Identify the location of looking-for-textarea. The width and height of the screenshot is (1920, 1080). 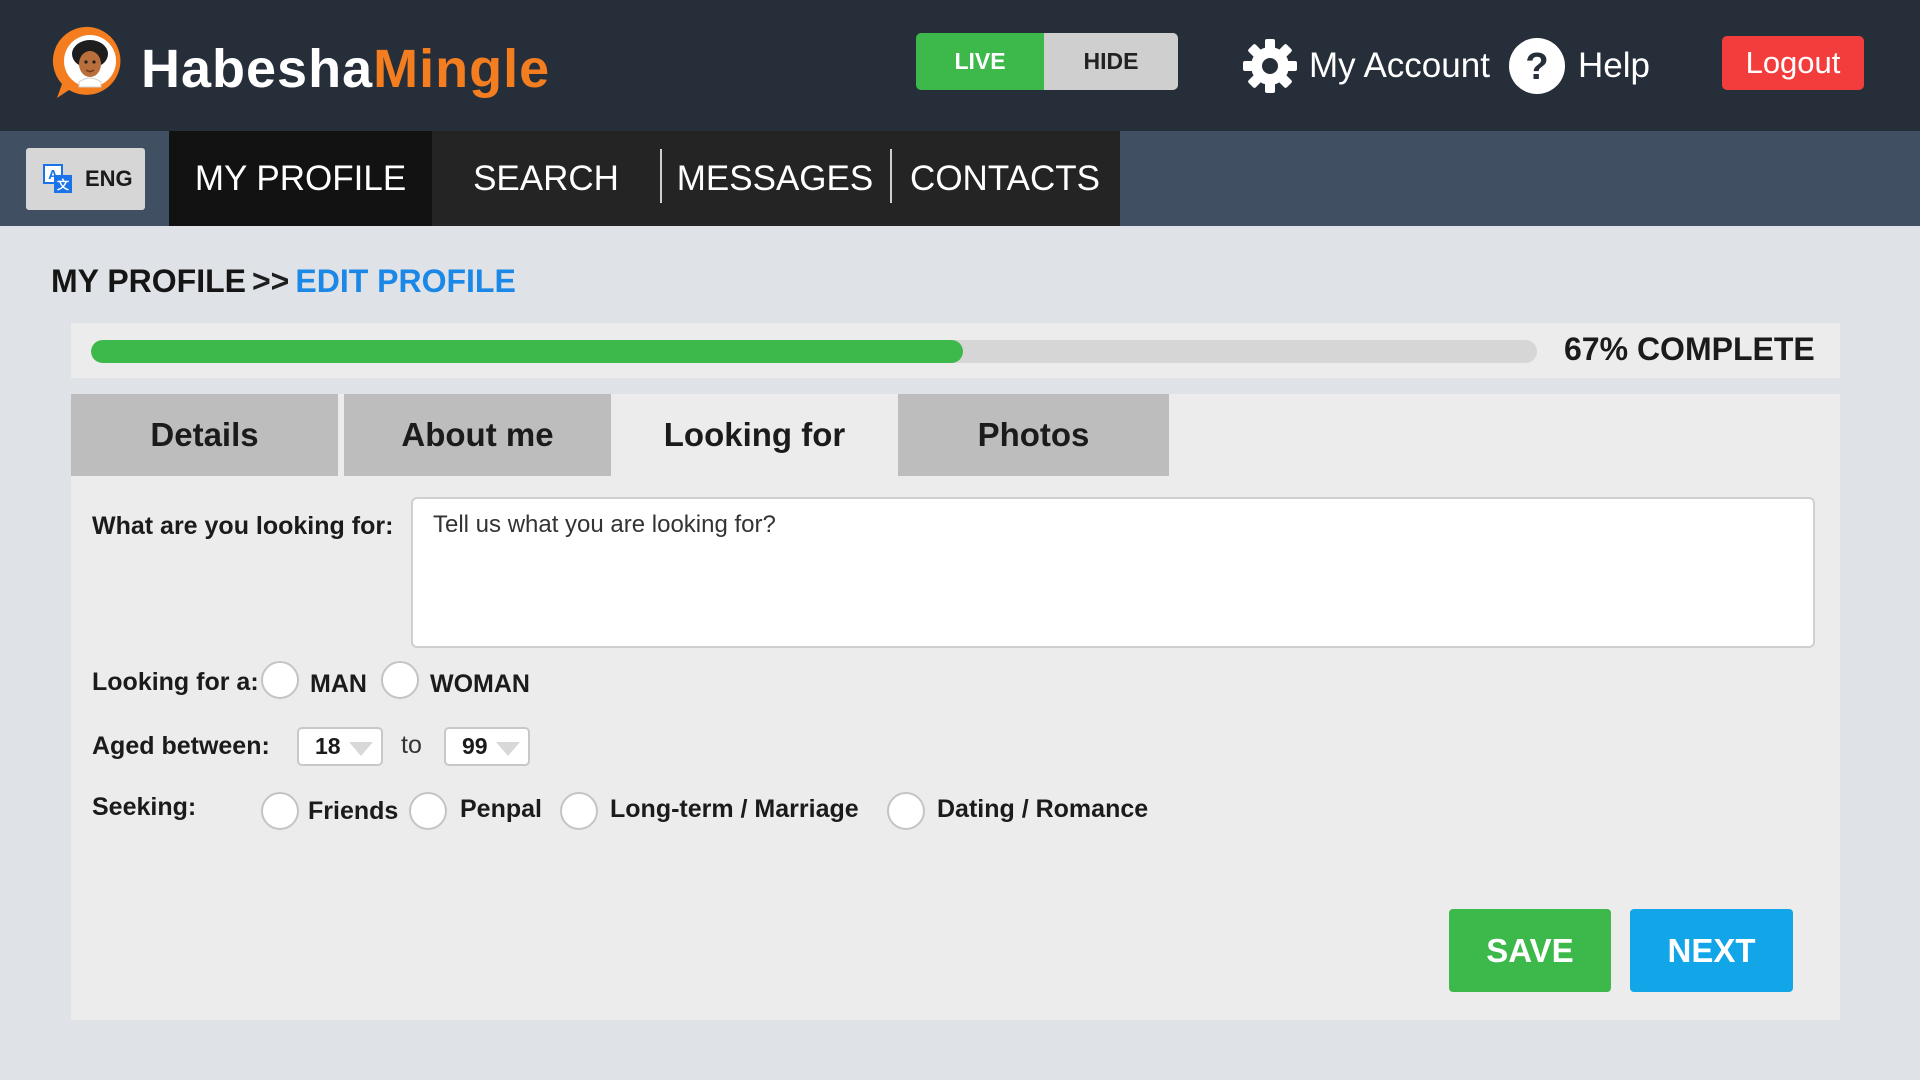
(1113, 572).